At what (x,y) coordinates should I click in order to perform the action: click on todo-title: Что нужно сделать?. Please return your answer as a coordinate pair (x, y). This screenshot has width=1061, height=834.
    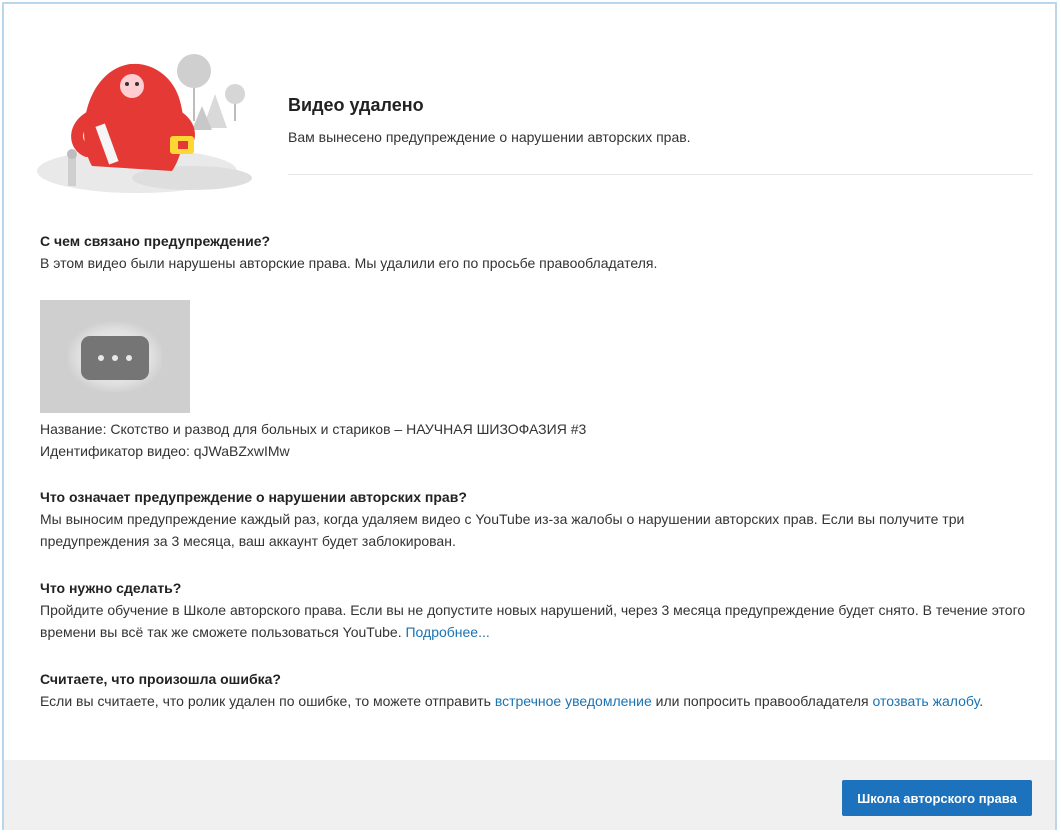
    Looking at the image, I should click on (111, 588).